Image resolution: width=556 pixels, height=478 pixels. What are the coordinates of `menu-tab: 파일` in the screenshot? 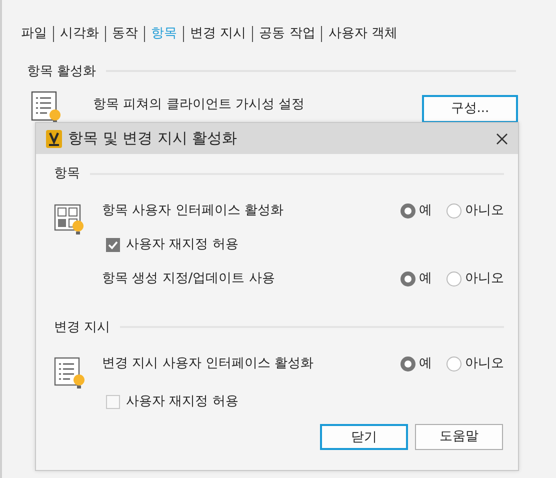 It's located at (34, 34).